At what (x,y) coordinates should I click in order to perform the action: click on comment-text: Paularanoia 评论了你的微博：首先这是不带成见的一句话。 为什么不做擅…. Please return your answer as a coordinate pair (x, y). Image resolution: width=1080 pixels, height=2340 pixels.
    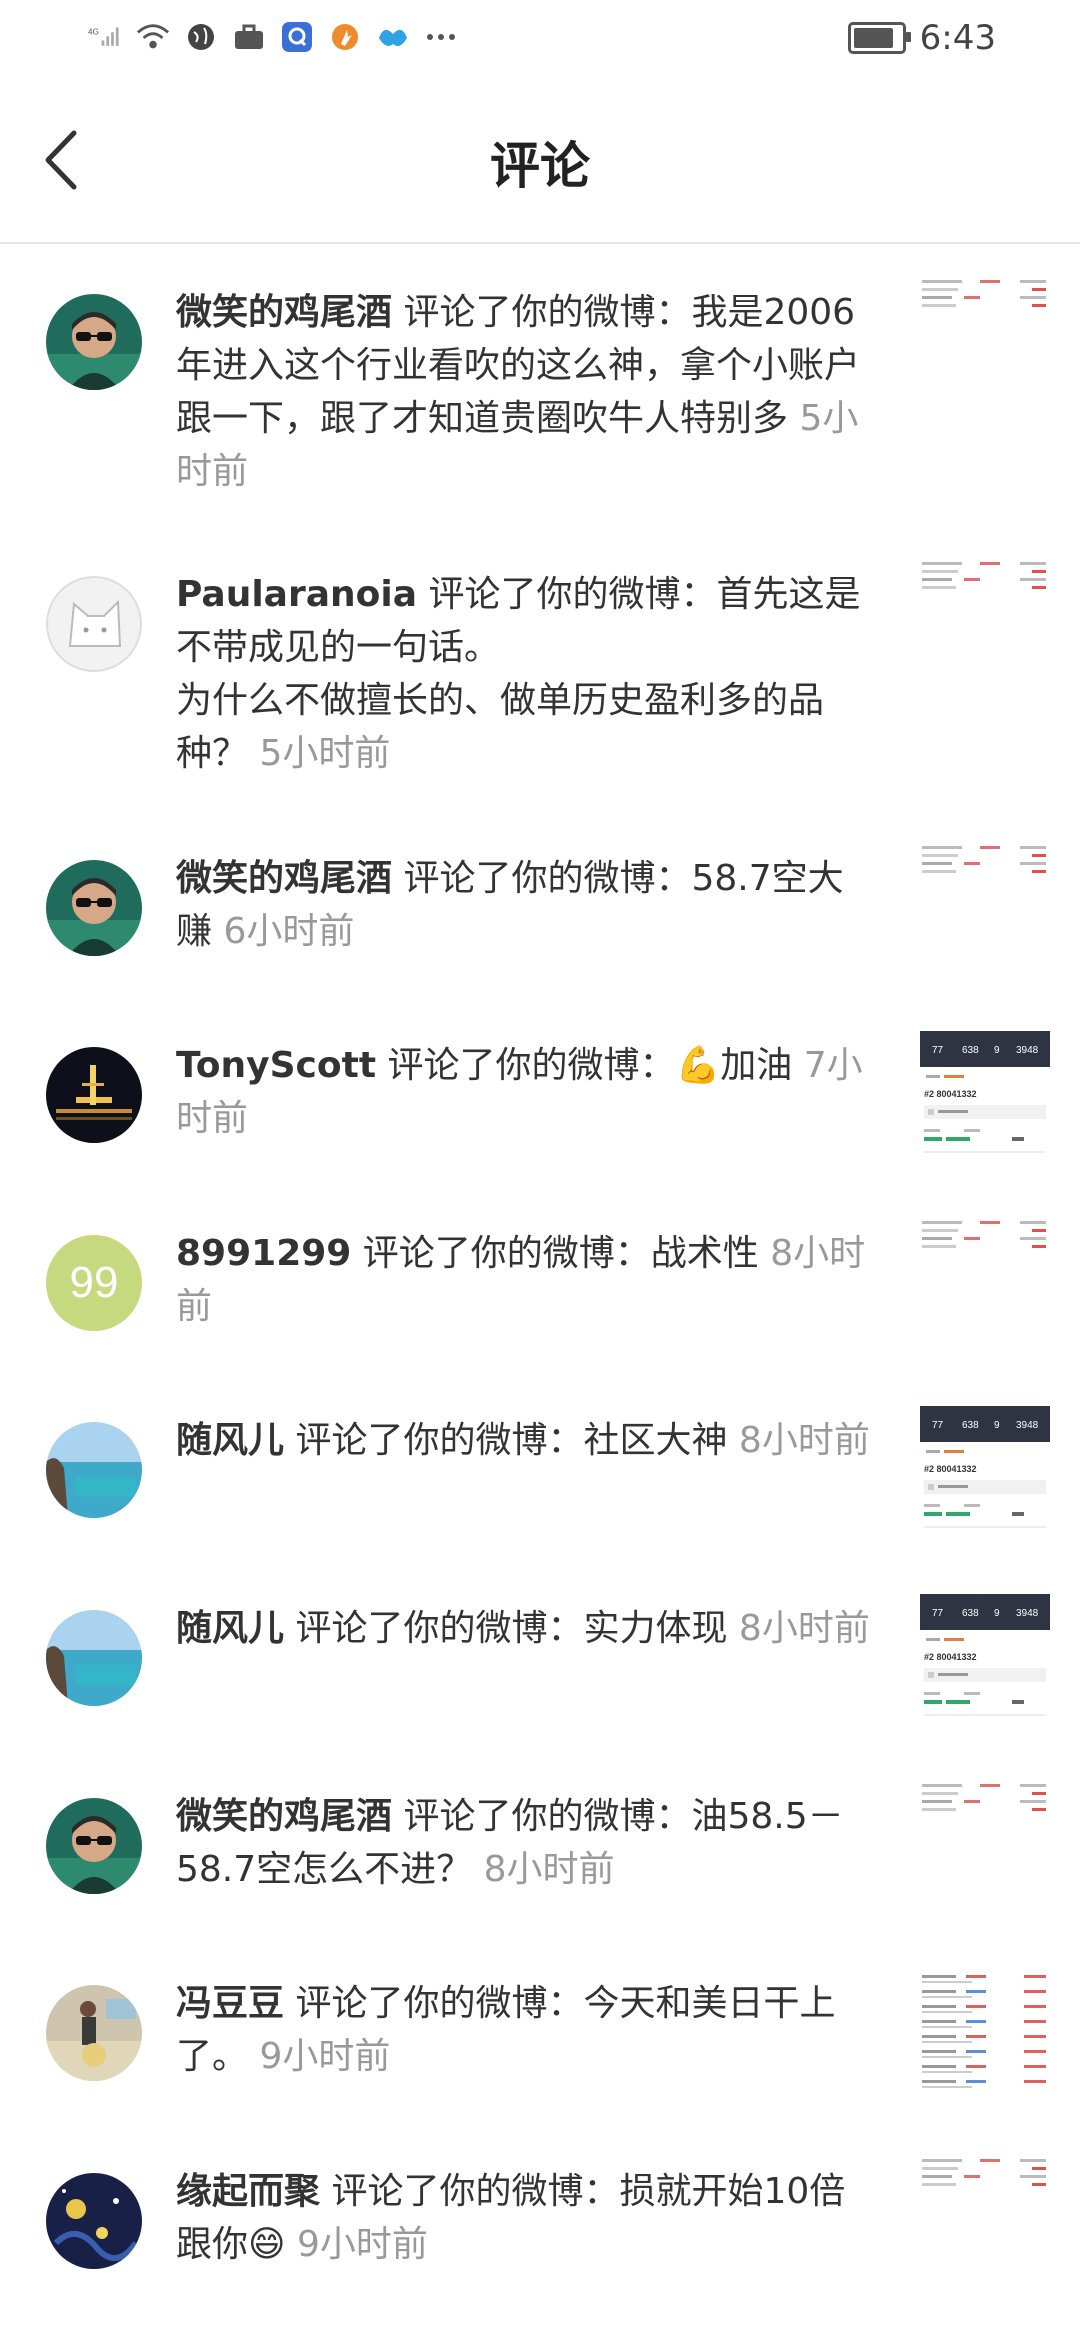
    Looking at the image, I should click on (526, 674).